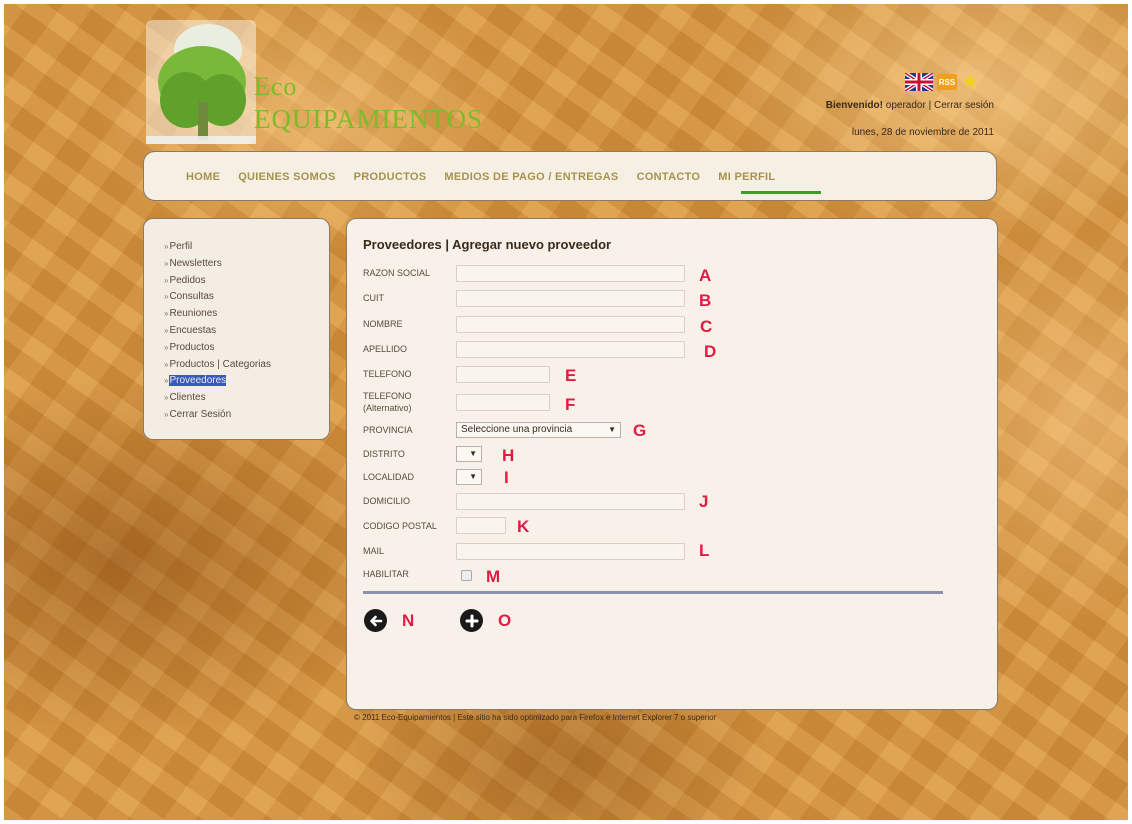 Image resolution: width=1132 pixels, height=824 pixels. What do you see at coordinates (408, 620) in the screenshot?
I see `marker-n: N` at bounding box center [408, 620].